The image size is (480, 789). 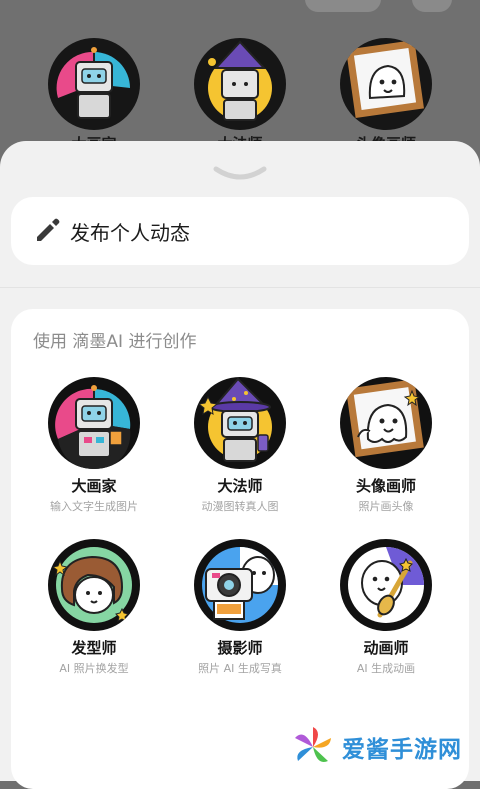 I want to click on divider, so click(x=240, y=287).